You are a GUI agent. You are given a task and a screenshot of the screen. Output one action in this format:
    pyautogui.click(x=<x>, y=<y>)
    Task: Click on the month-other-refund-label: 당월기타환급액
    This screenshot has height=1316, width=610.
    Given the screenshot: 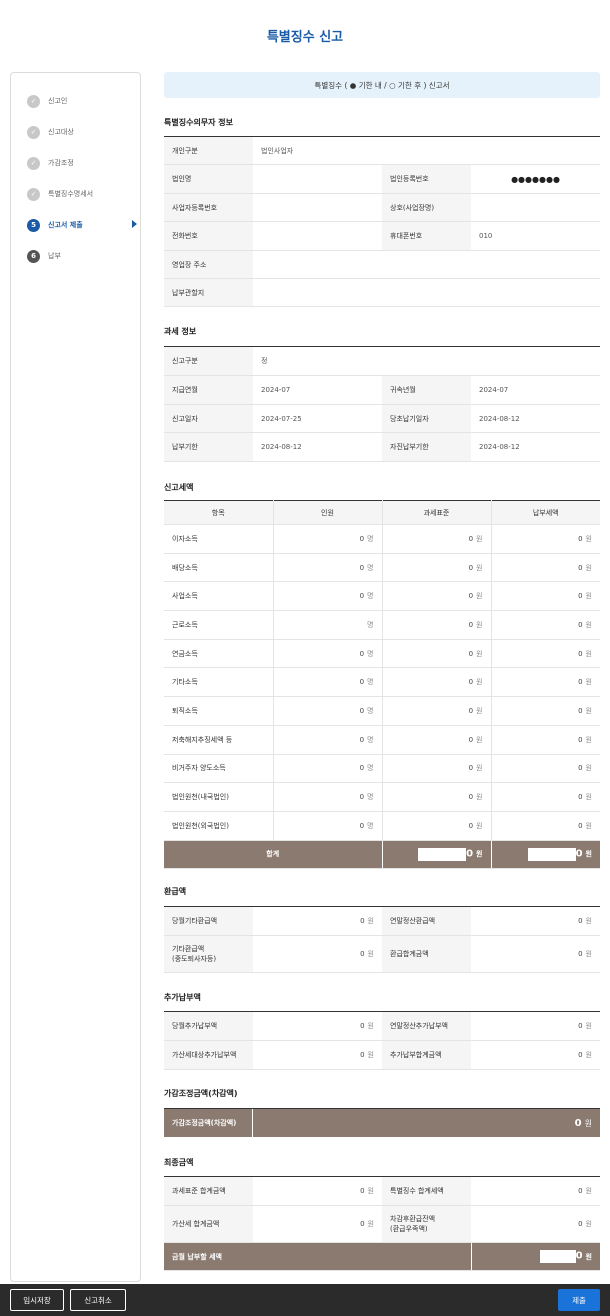 What is the action you would take?
    pyautogui.click(x=208, y=921)
    